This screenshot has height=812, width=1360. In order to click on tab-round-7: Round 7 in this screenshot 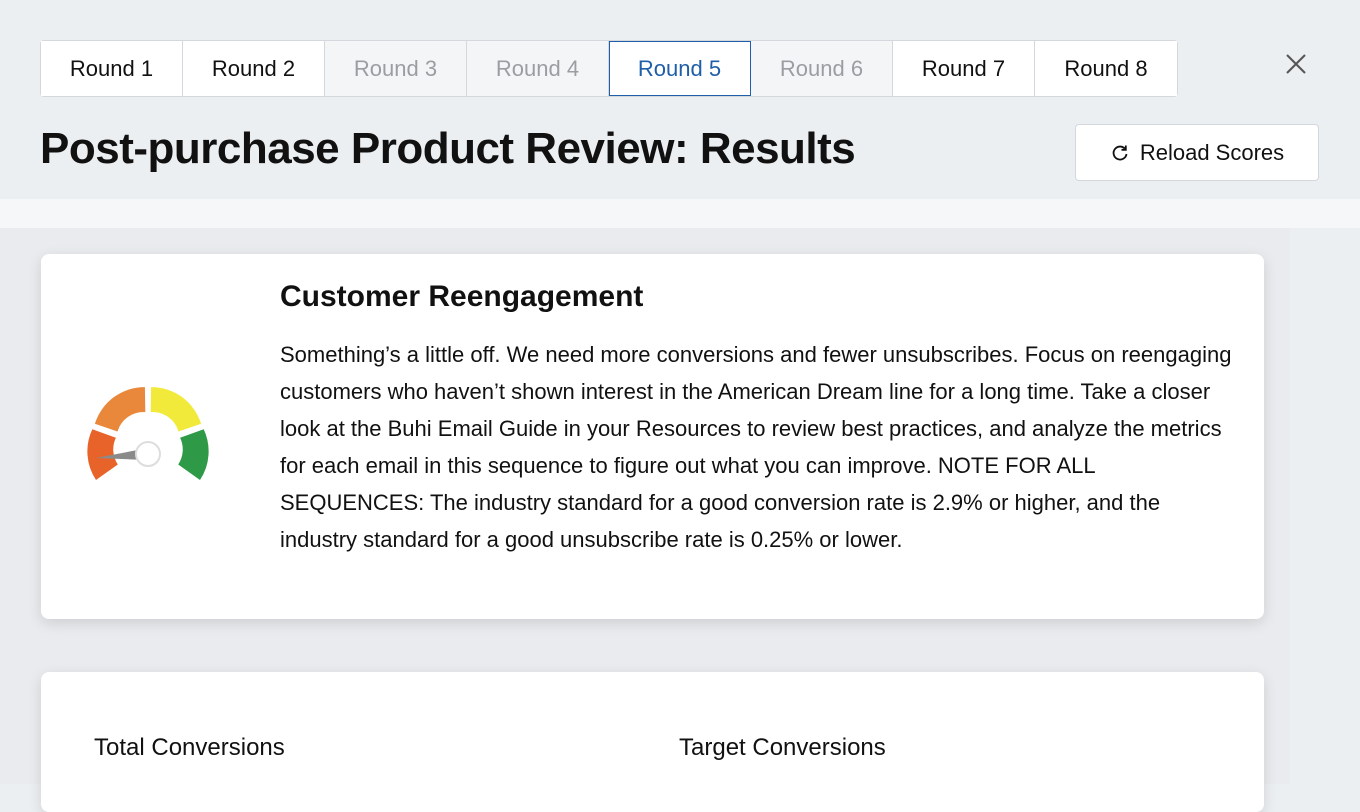, I will do `click(964, 68)`.